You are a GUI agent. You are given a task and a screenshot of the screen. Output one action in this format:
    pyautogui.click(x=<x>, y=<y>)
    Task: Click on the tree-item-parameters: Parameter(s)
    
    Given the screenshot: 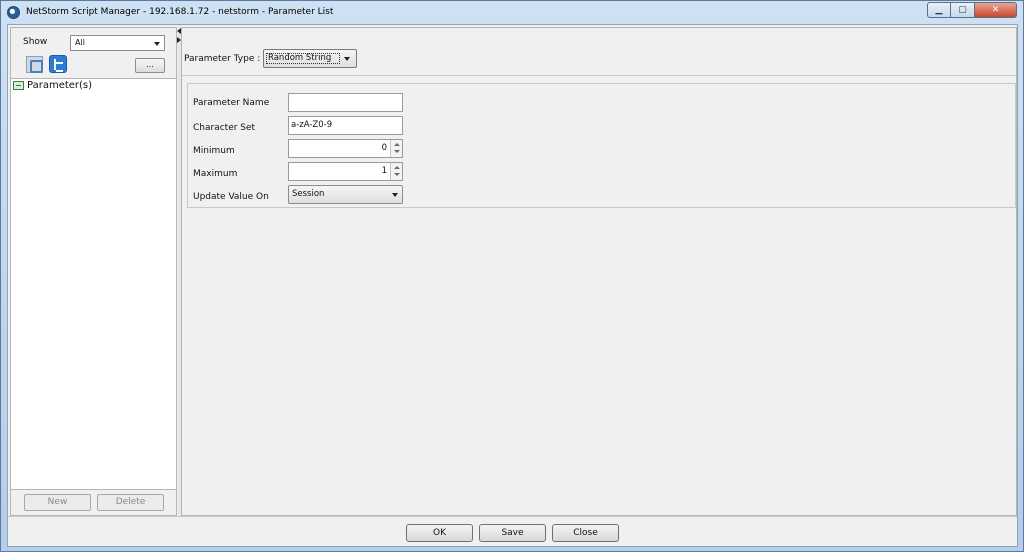 What is the action you would take?
    pyautogui.click(x=52, y=85)
    